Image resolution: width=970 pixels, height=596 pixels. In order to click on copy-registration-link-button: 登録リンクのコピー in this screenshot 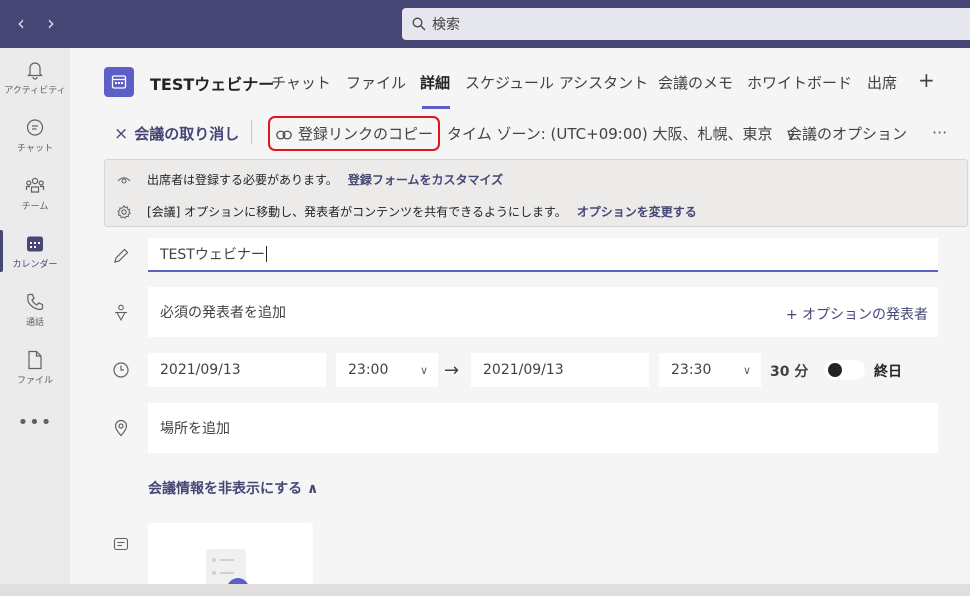, I will do `click(354, 133)`.